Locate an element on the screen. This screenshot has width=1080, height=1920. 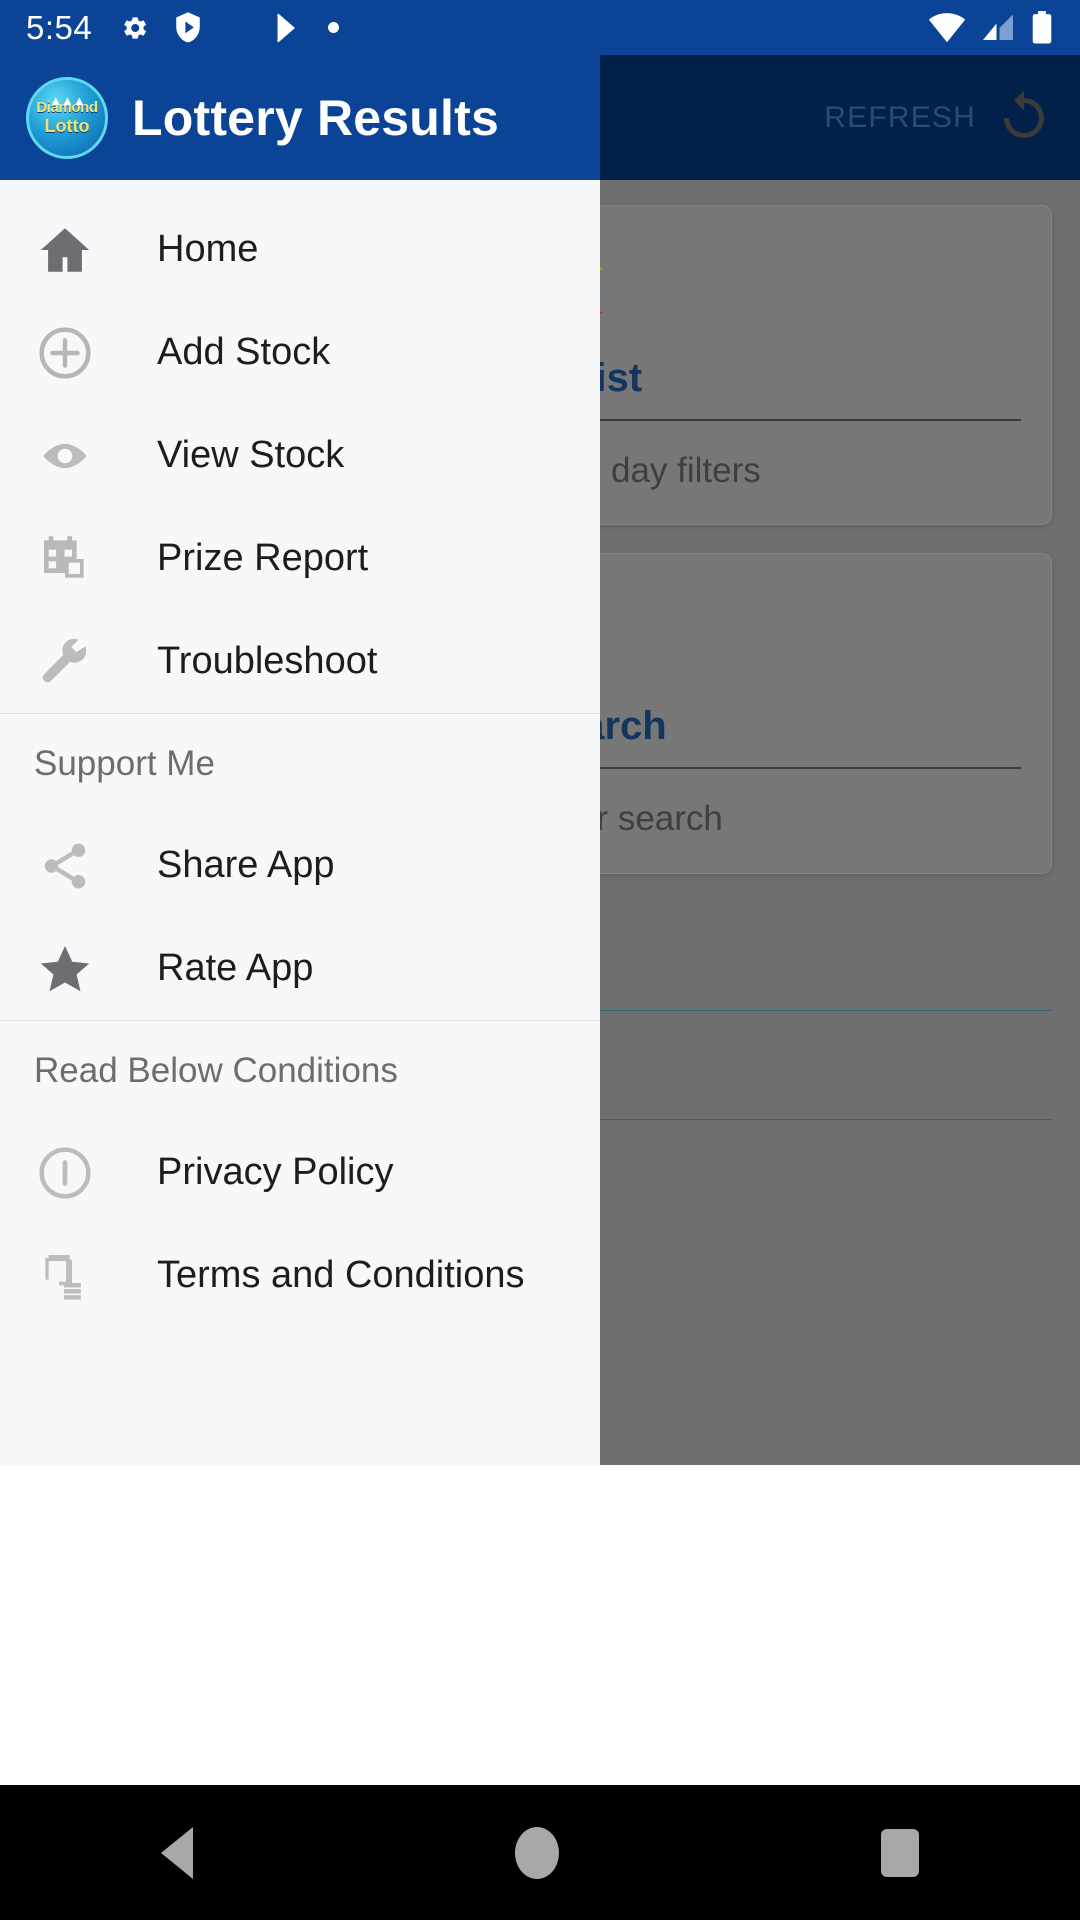
sidebar-item-privacy-policy: Privacy Policy is located at coordinates (300, 1172).